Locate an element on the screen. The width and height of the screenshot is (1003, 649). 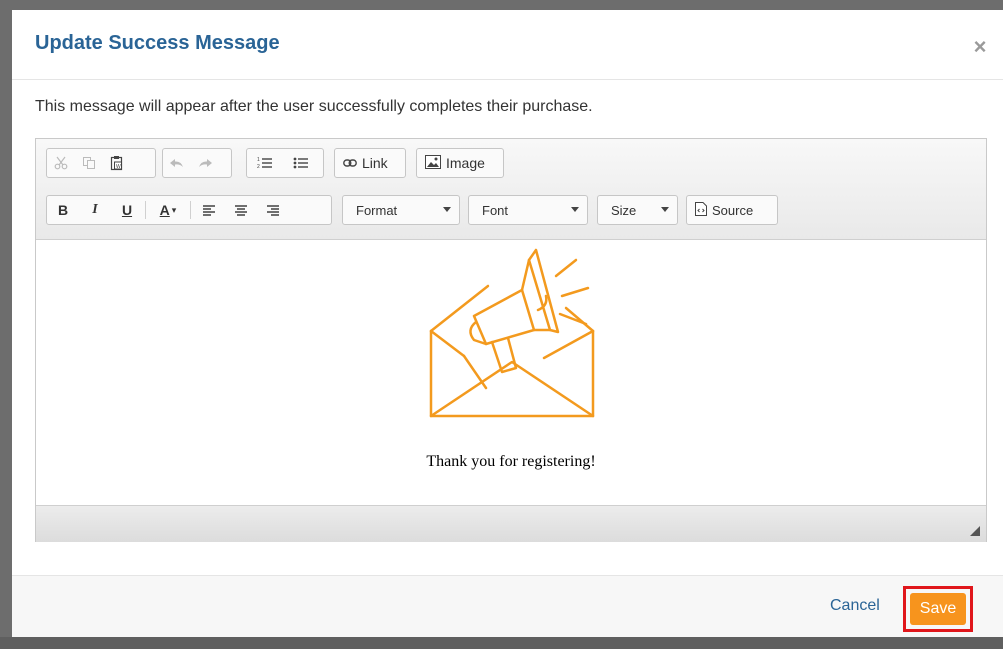
text-color-button: A ▾ is located at coordinates (168, 210).